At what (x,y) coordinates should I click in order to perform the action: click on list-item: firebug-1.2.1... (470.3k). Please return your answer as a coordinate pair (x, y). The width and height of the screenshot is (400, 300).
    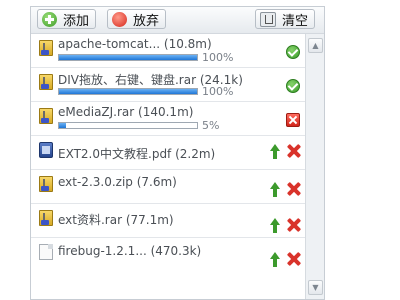
    Looking at the image, I should click on (168, 255).